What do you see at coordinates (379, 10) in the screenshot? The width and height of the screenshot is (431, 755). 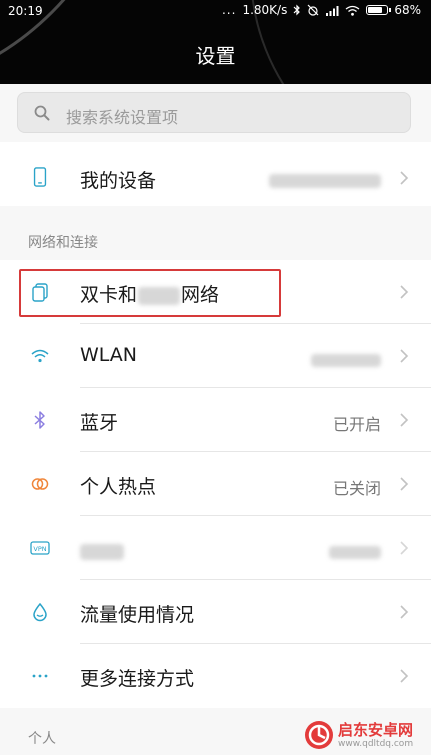 I see `battery-icon` at bounding box center [379, 10].